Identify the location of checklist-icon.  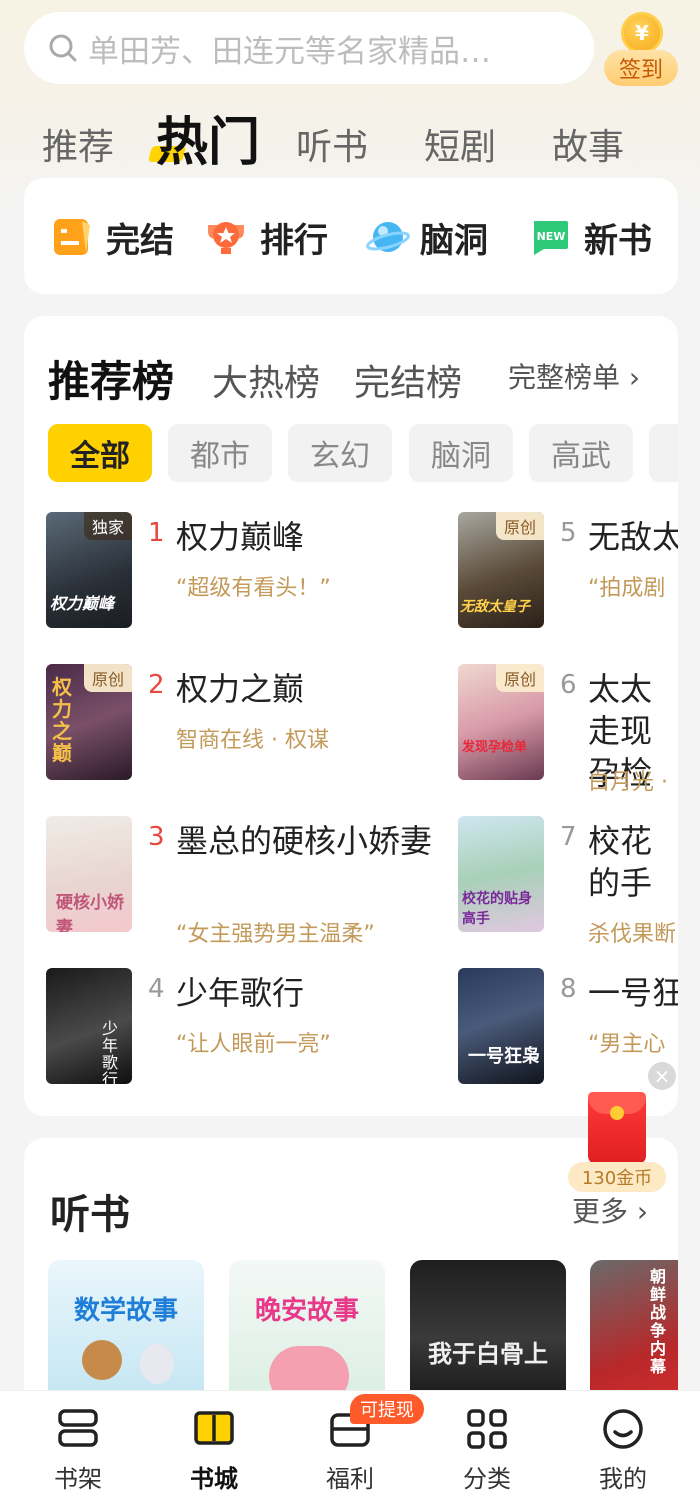
(72, 237).